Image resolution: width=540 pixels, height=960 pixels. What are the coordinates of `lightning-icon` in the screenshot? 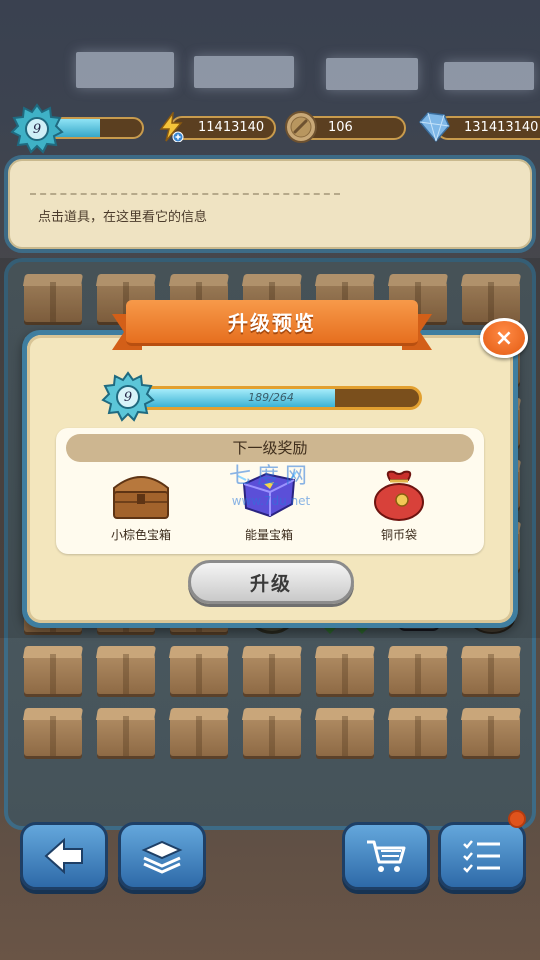 It's located at (171, 126).